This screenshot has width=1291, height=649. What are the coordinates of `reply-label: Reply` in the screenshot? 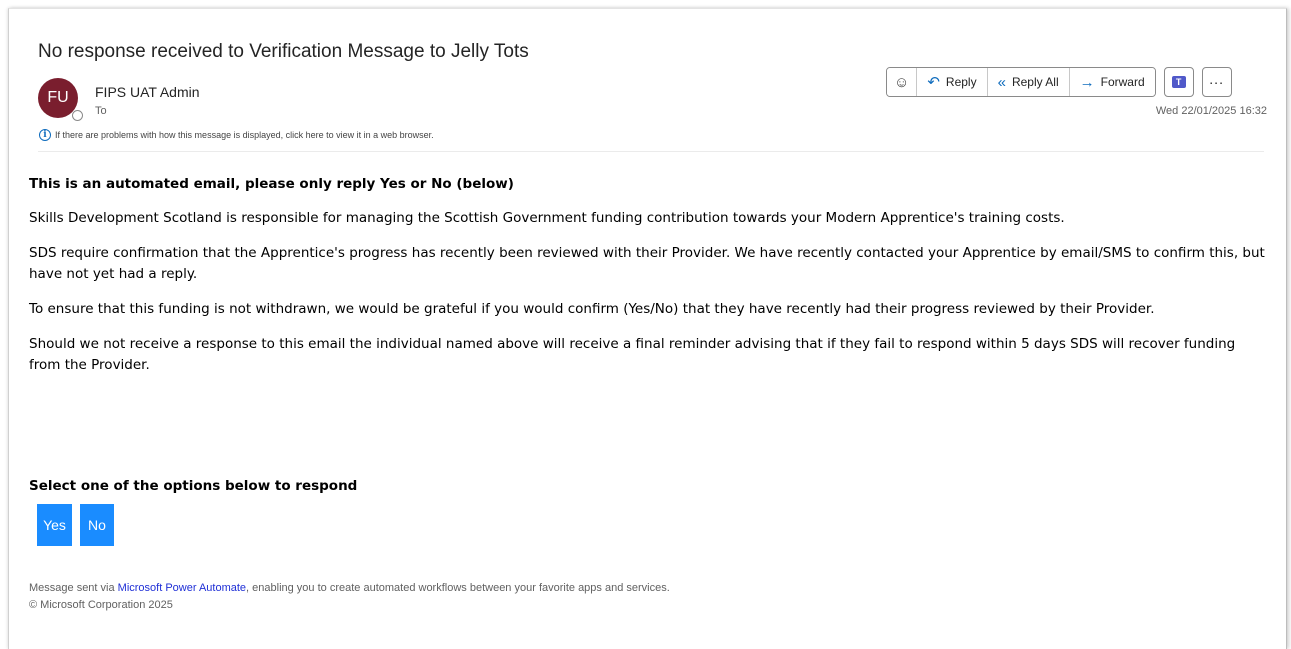 It's located at (961, 82).